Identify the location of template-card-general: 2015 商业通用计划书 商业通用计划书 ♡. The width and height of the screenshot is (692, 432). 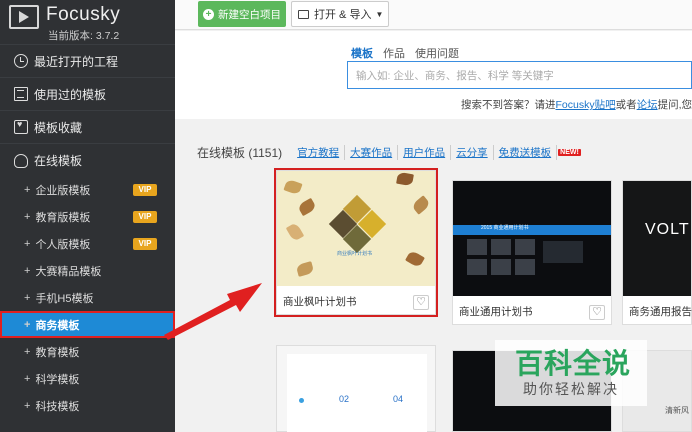
(532, 252).